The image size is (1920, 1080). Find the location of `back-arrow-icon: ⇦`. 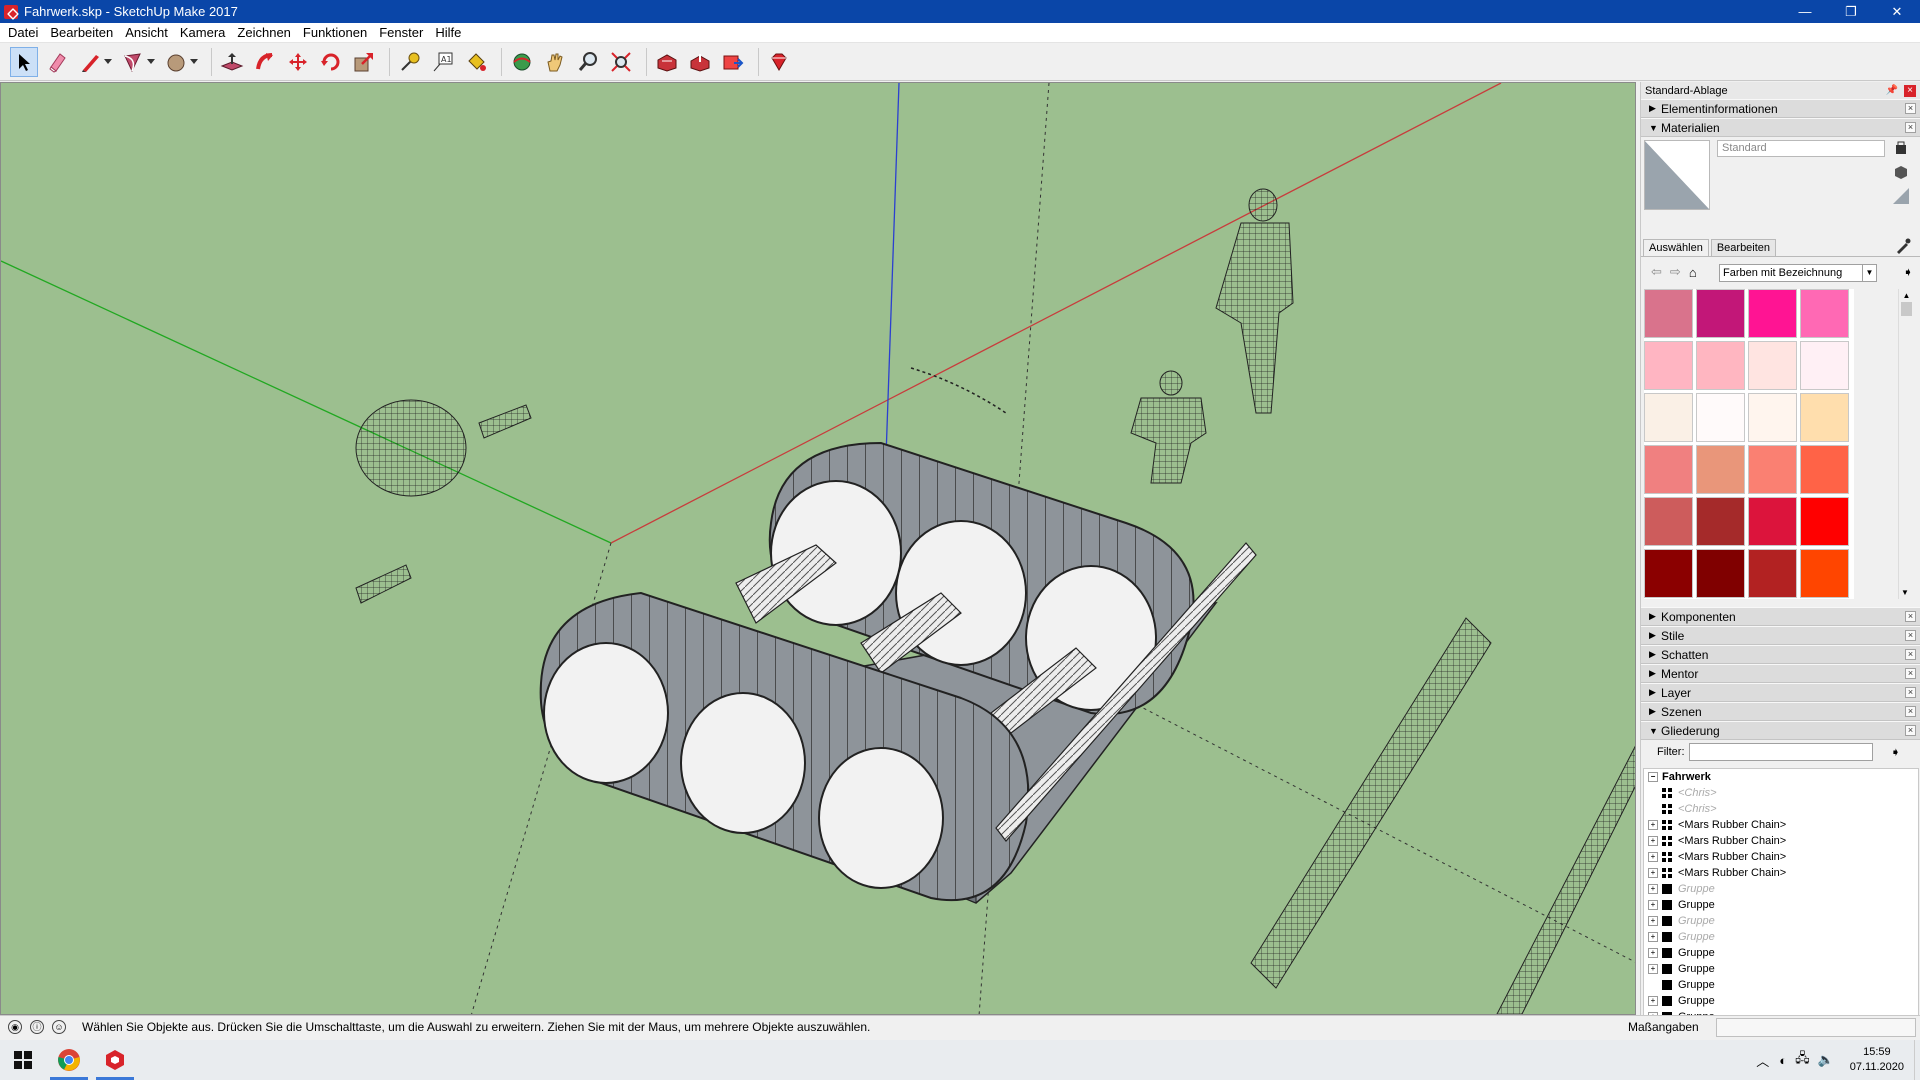

back-arrow-icon: ⇦ is located at coordinates (1656, 272).